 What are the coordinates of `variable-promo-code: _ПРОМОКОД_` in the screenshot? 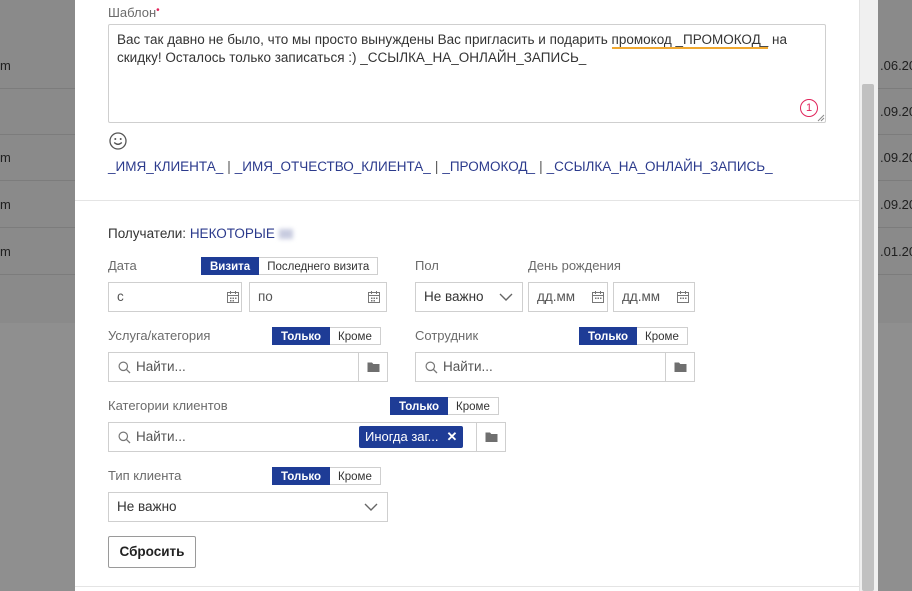 It's located at (488, 166).